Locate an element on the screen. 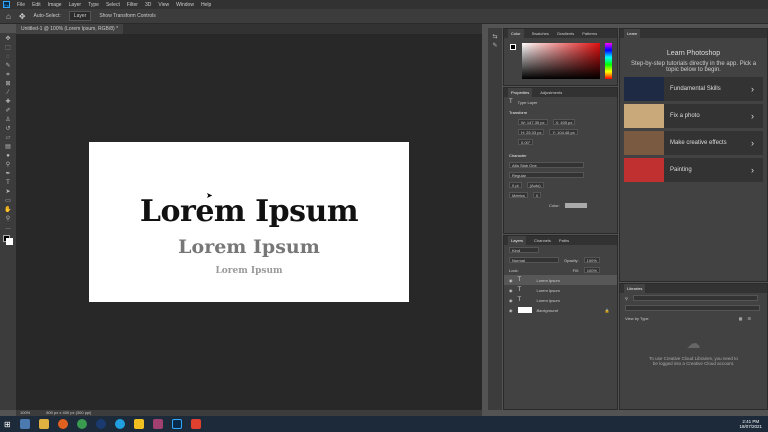  menu-edit: Edit is located at coordinates (36, 5).